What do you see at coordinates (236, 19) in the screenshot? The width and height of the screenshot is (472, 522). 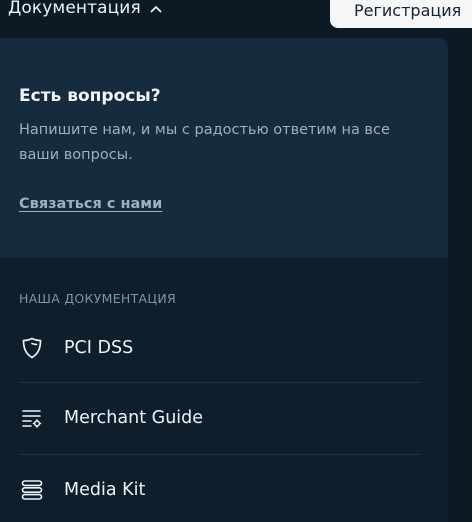 I see `top-bar: Документация Регистрация` at bounding box center [236, 19].